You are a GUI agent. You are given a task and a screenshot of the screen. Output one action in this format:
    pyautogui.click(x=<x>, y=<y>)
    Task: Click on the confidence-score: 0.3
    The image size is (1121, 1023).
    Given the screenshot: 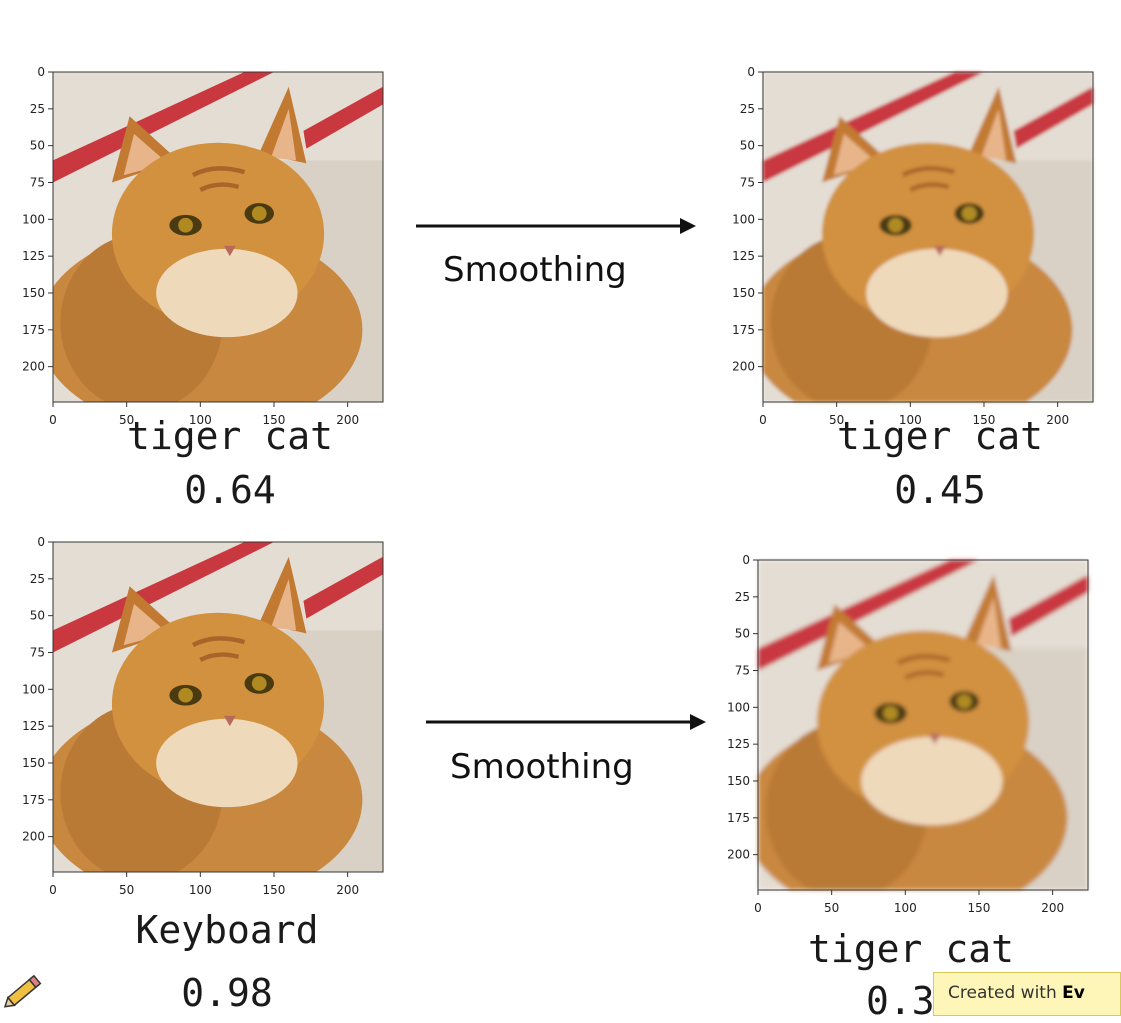 What is the action you would take?
    pyautogui.click(x=900, y=1001)
    